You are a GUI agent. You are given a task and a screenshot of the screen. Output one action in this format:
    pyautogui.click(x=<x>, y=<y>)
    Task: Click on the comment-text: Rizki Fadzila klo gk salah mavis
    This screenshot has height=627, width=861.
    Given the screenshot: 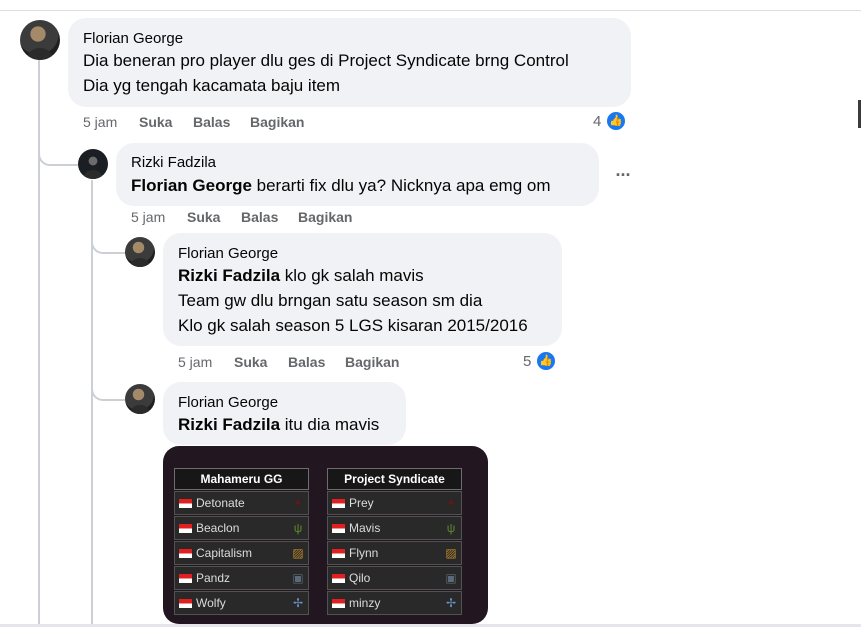 What is the action you would take?
    pyautogui.click(x=301, y=276)
    